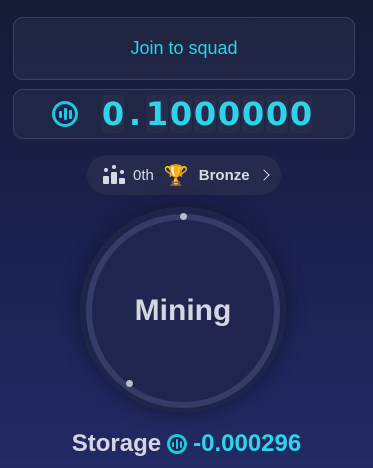 The height and width of the screenshot is (468, 373). I want to click on storage-label: Storage, so click(116, 443).